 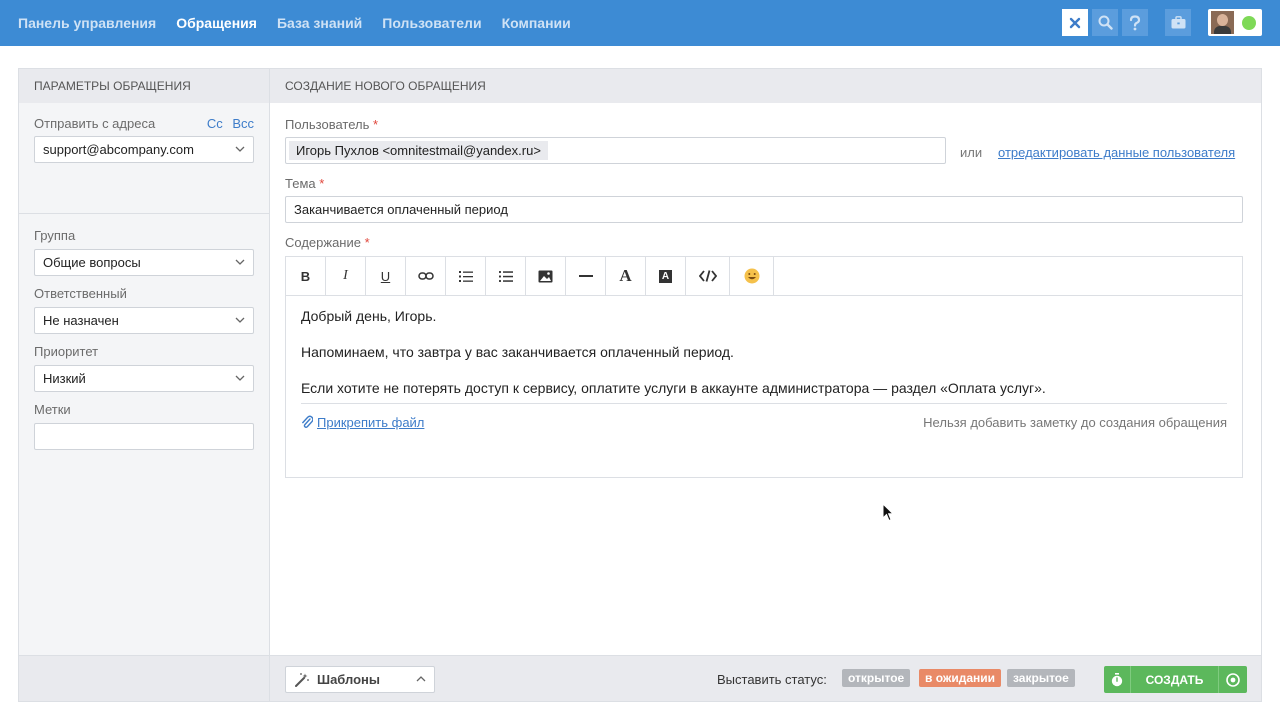 What do you see at coordinates (1222, 22) in the screenshot?
I see `avatar` at bounding box center [1222, 22].